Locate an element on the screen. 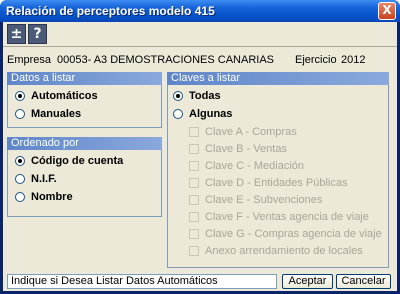  radio-algunas: Algunas is located at coordinates (202, 114).